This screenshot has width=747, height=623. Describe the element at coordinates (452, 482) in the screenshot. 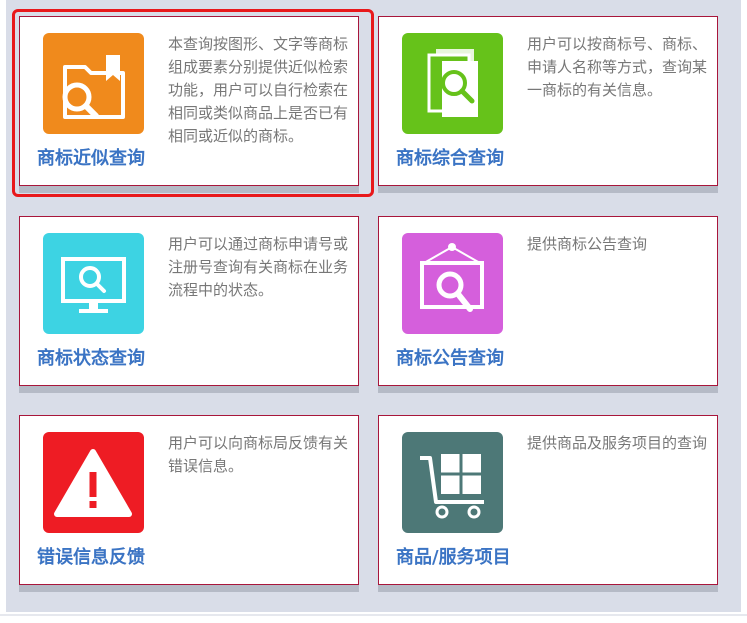

I see `cart-icon` at that location.